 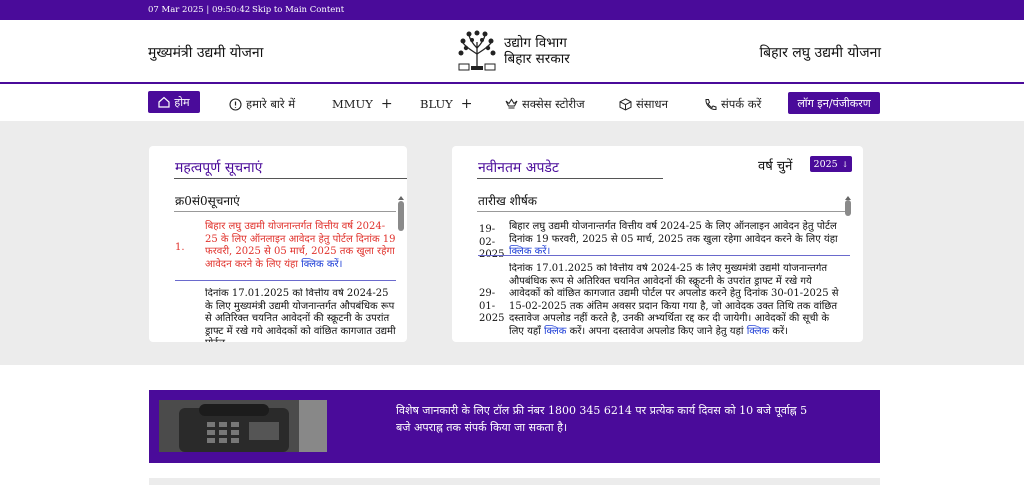 I want to click on tree-emblem-icon, so click(x=477, y=50).